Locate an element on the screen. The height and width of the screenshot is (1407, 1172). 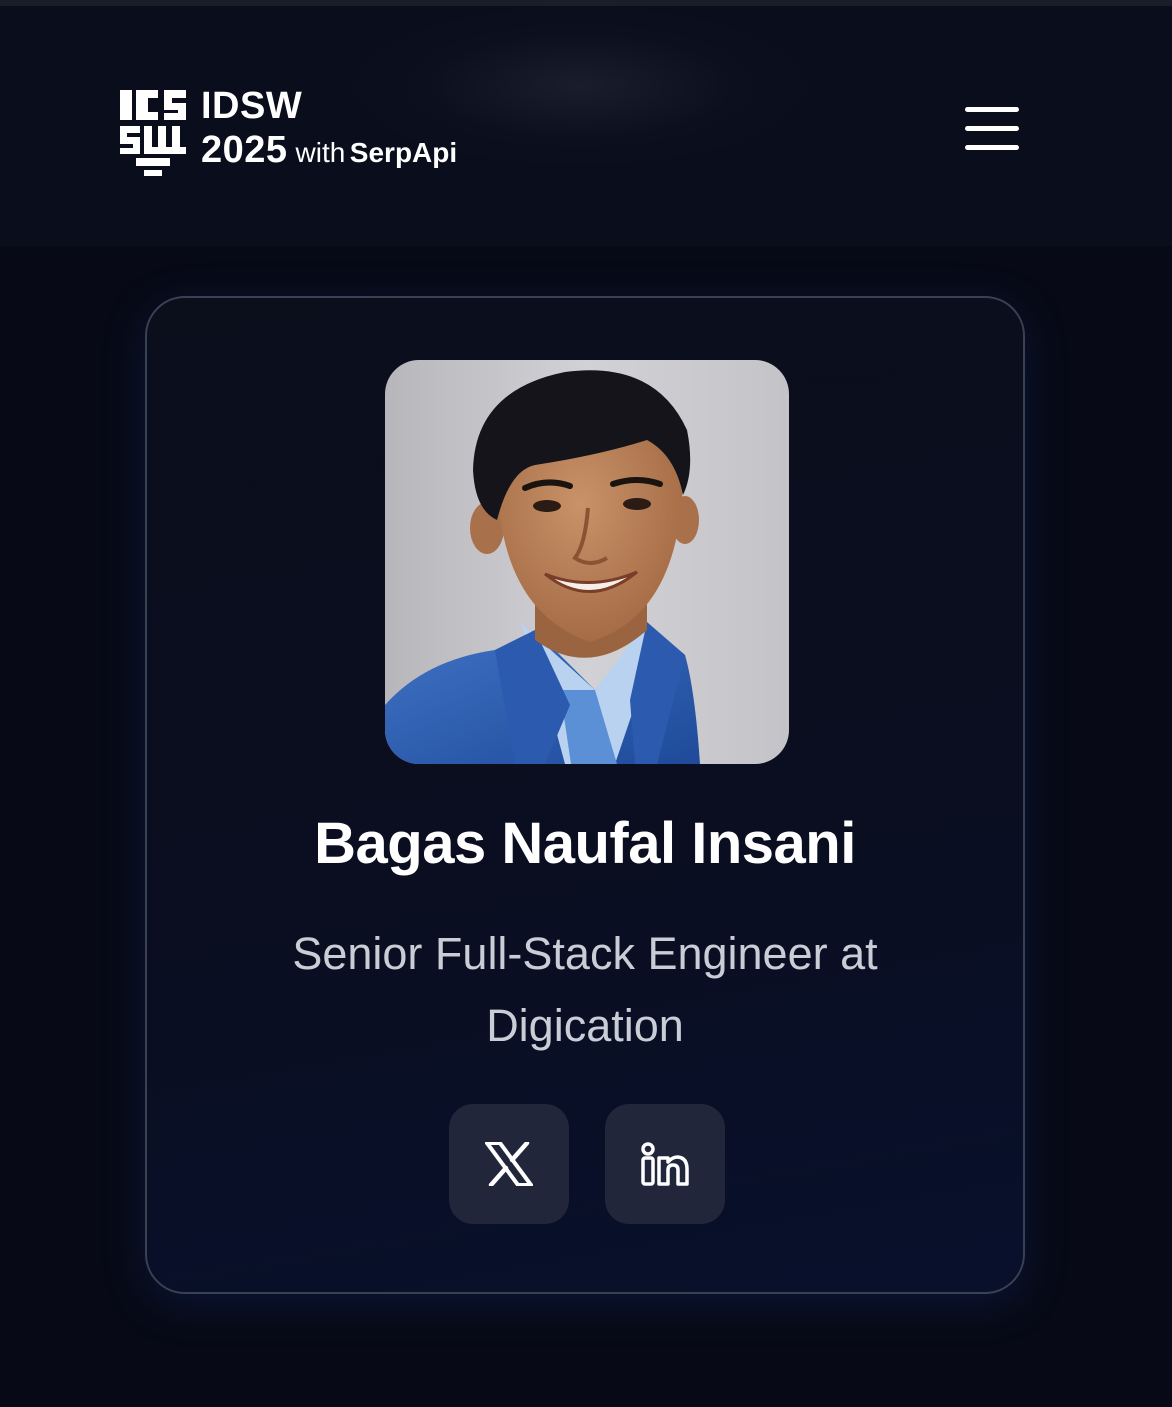
logo-subtitle: 2025 with SerpApi is located at coordinates (329, 150).